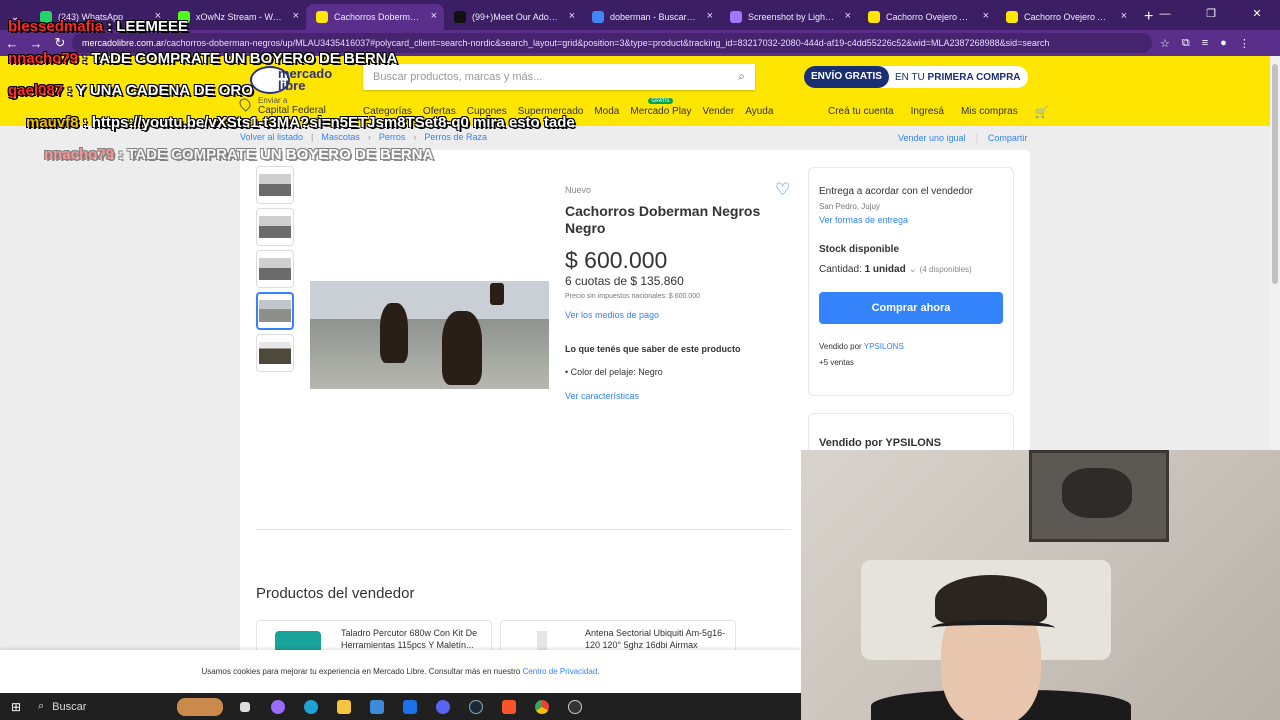 Image resolution: width=1280 pixels, height=720 pixels. I want to click on media-icon: ≡, so click(1205, 43).